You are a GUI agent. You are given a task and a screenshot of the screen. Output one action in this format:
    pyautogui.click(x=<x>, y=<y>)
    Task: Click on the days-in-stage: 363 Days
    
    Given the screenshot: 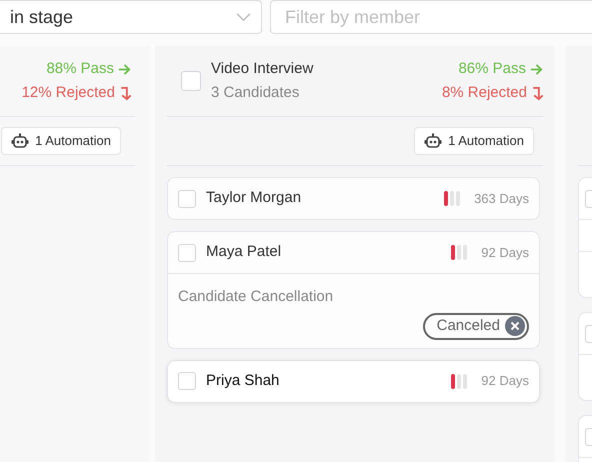 What is the action you would take?
    pyautogui.click(x=501, y=199)
    